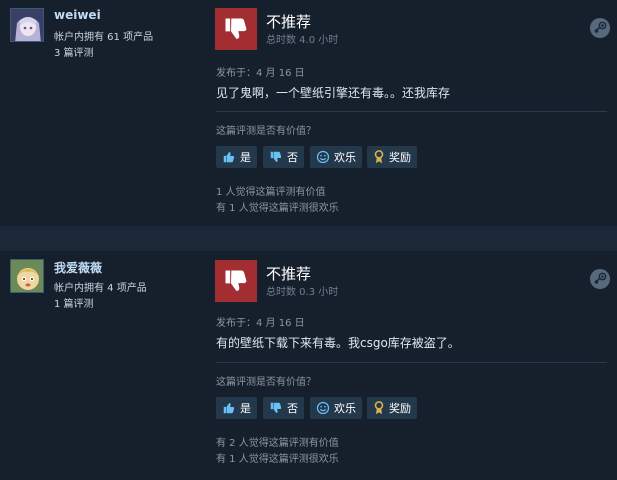 The image size is (617, 480). I want to click on anime-avatar-icon, so click(27, 25).